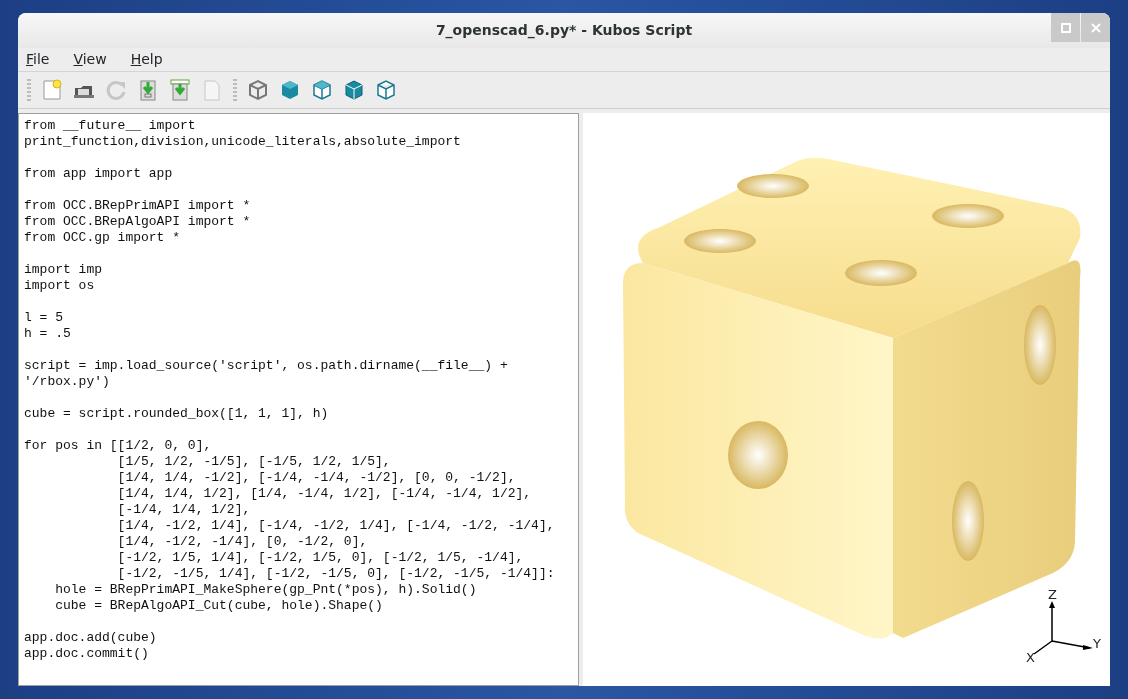  I want to click on z-axis-label: Z, so click(1052, 594).